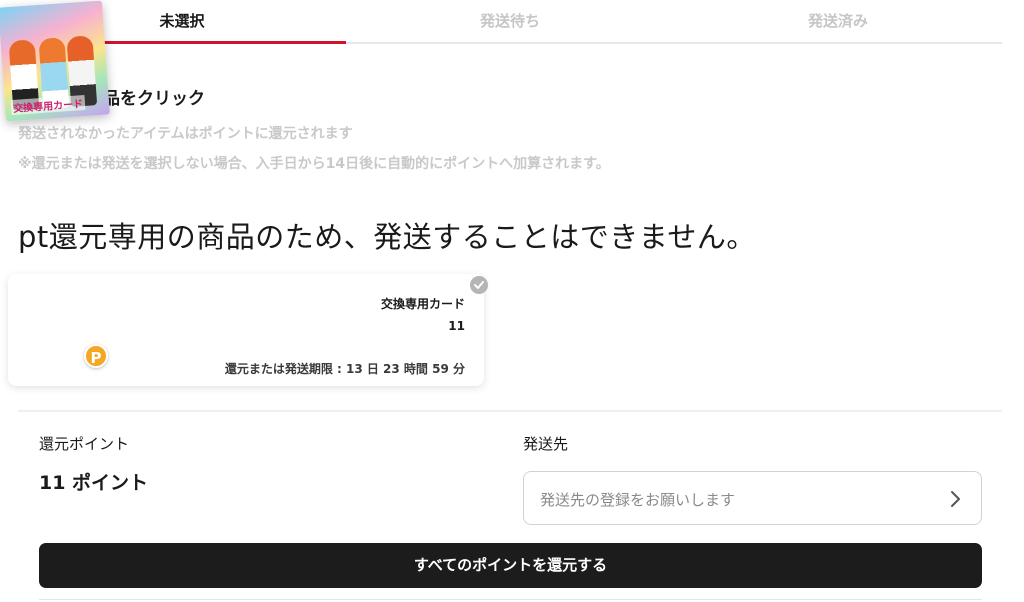 The image size is (1024, 602). I want to click on tab-awaiting-shipment: 発送待ち, so click(510, 21).